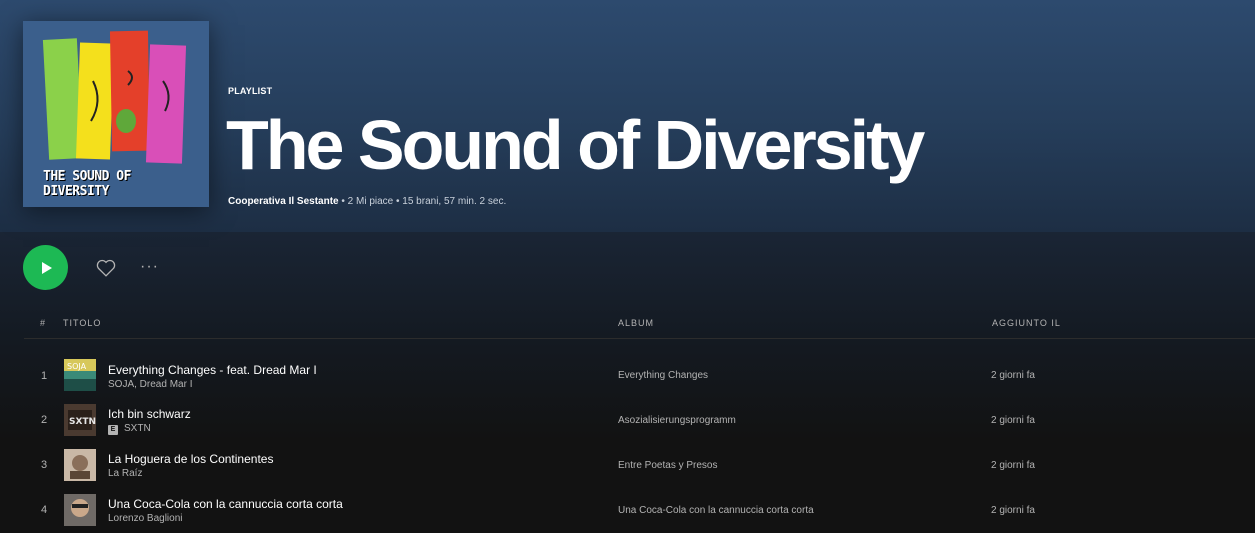  I want to click on album-thumbnail: SXTN, so click(80, 420).